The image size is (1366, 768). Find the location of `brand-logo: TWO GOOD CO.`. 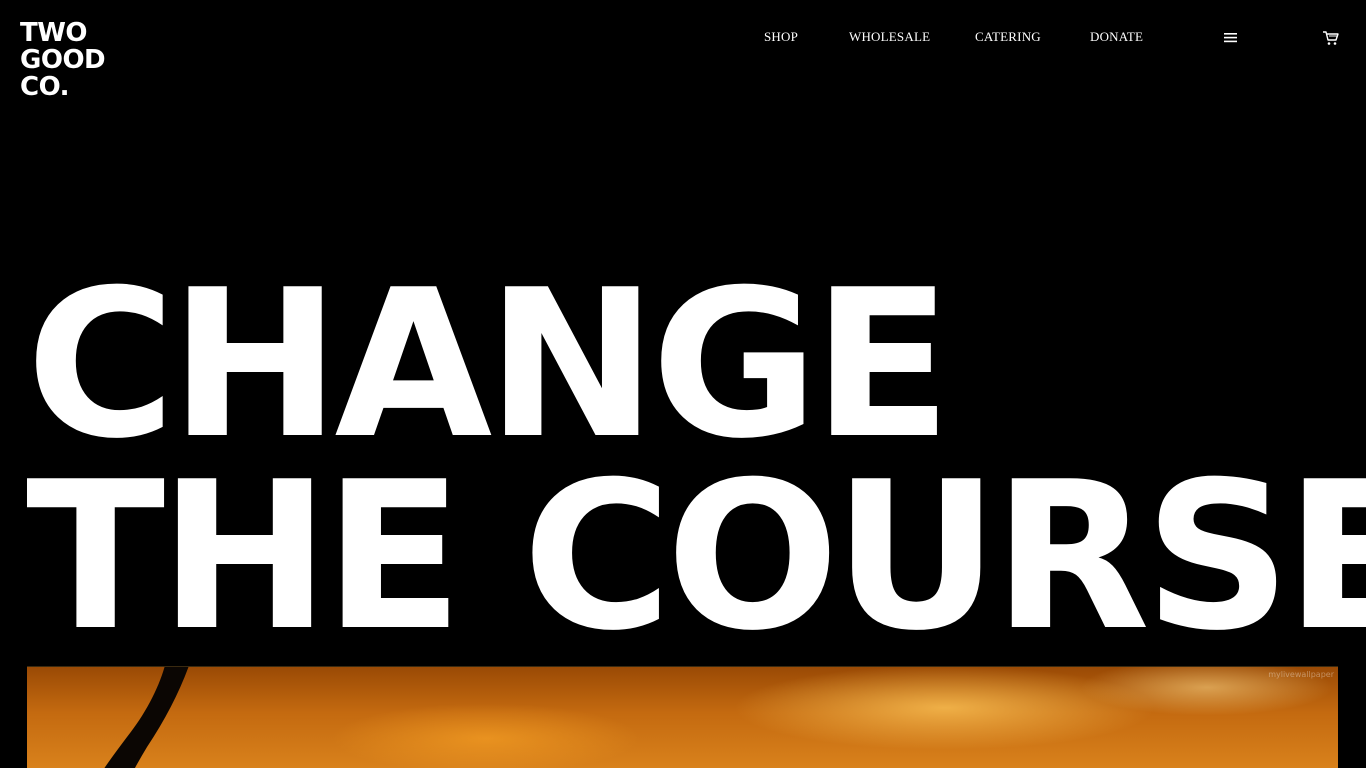

brand-logo: TWO GOOD CO. is located at coordinates (80, 62).